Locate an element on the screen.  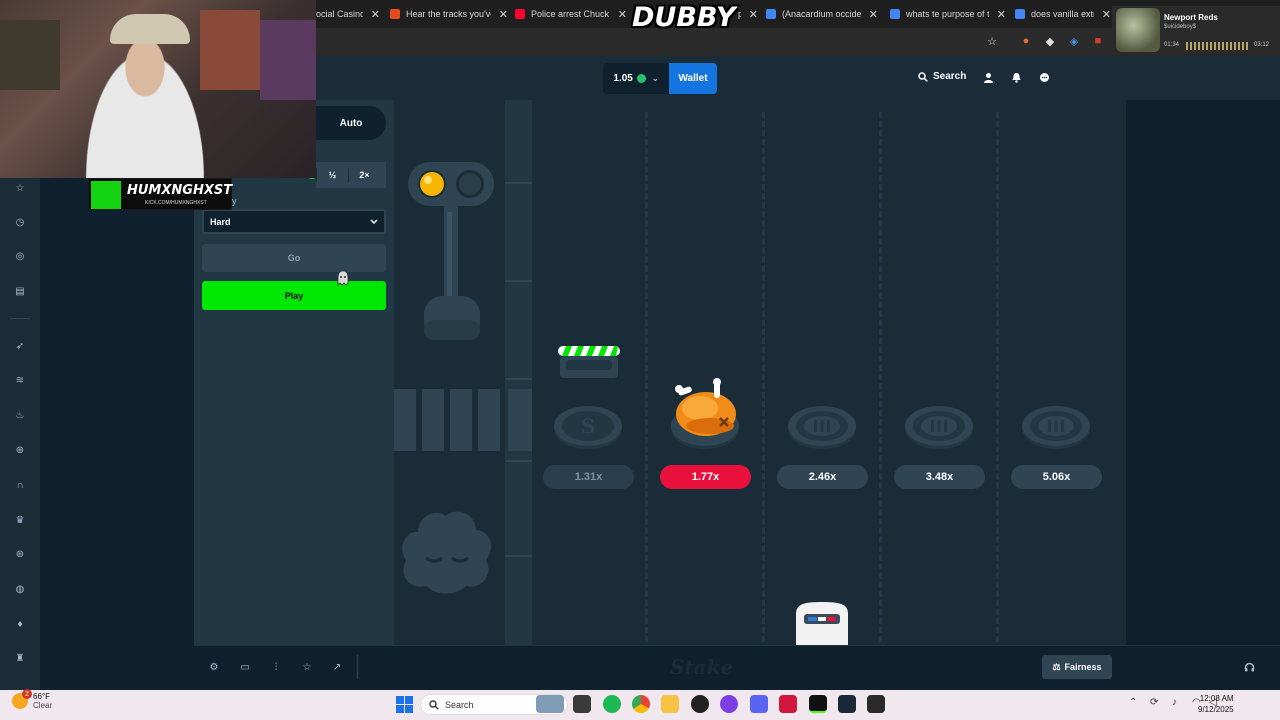
chat-icon is located at coordinates (1044, 77).